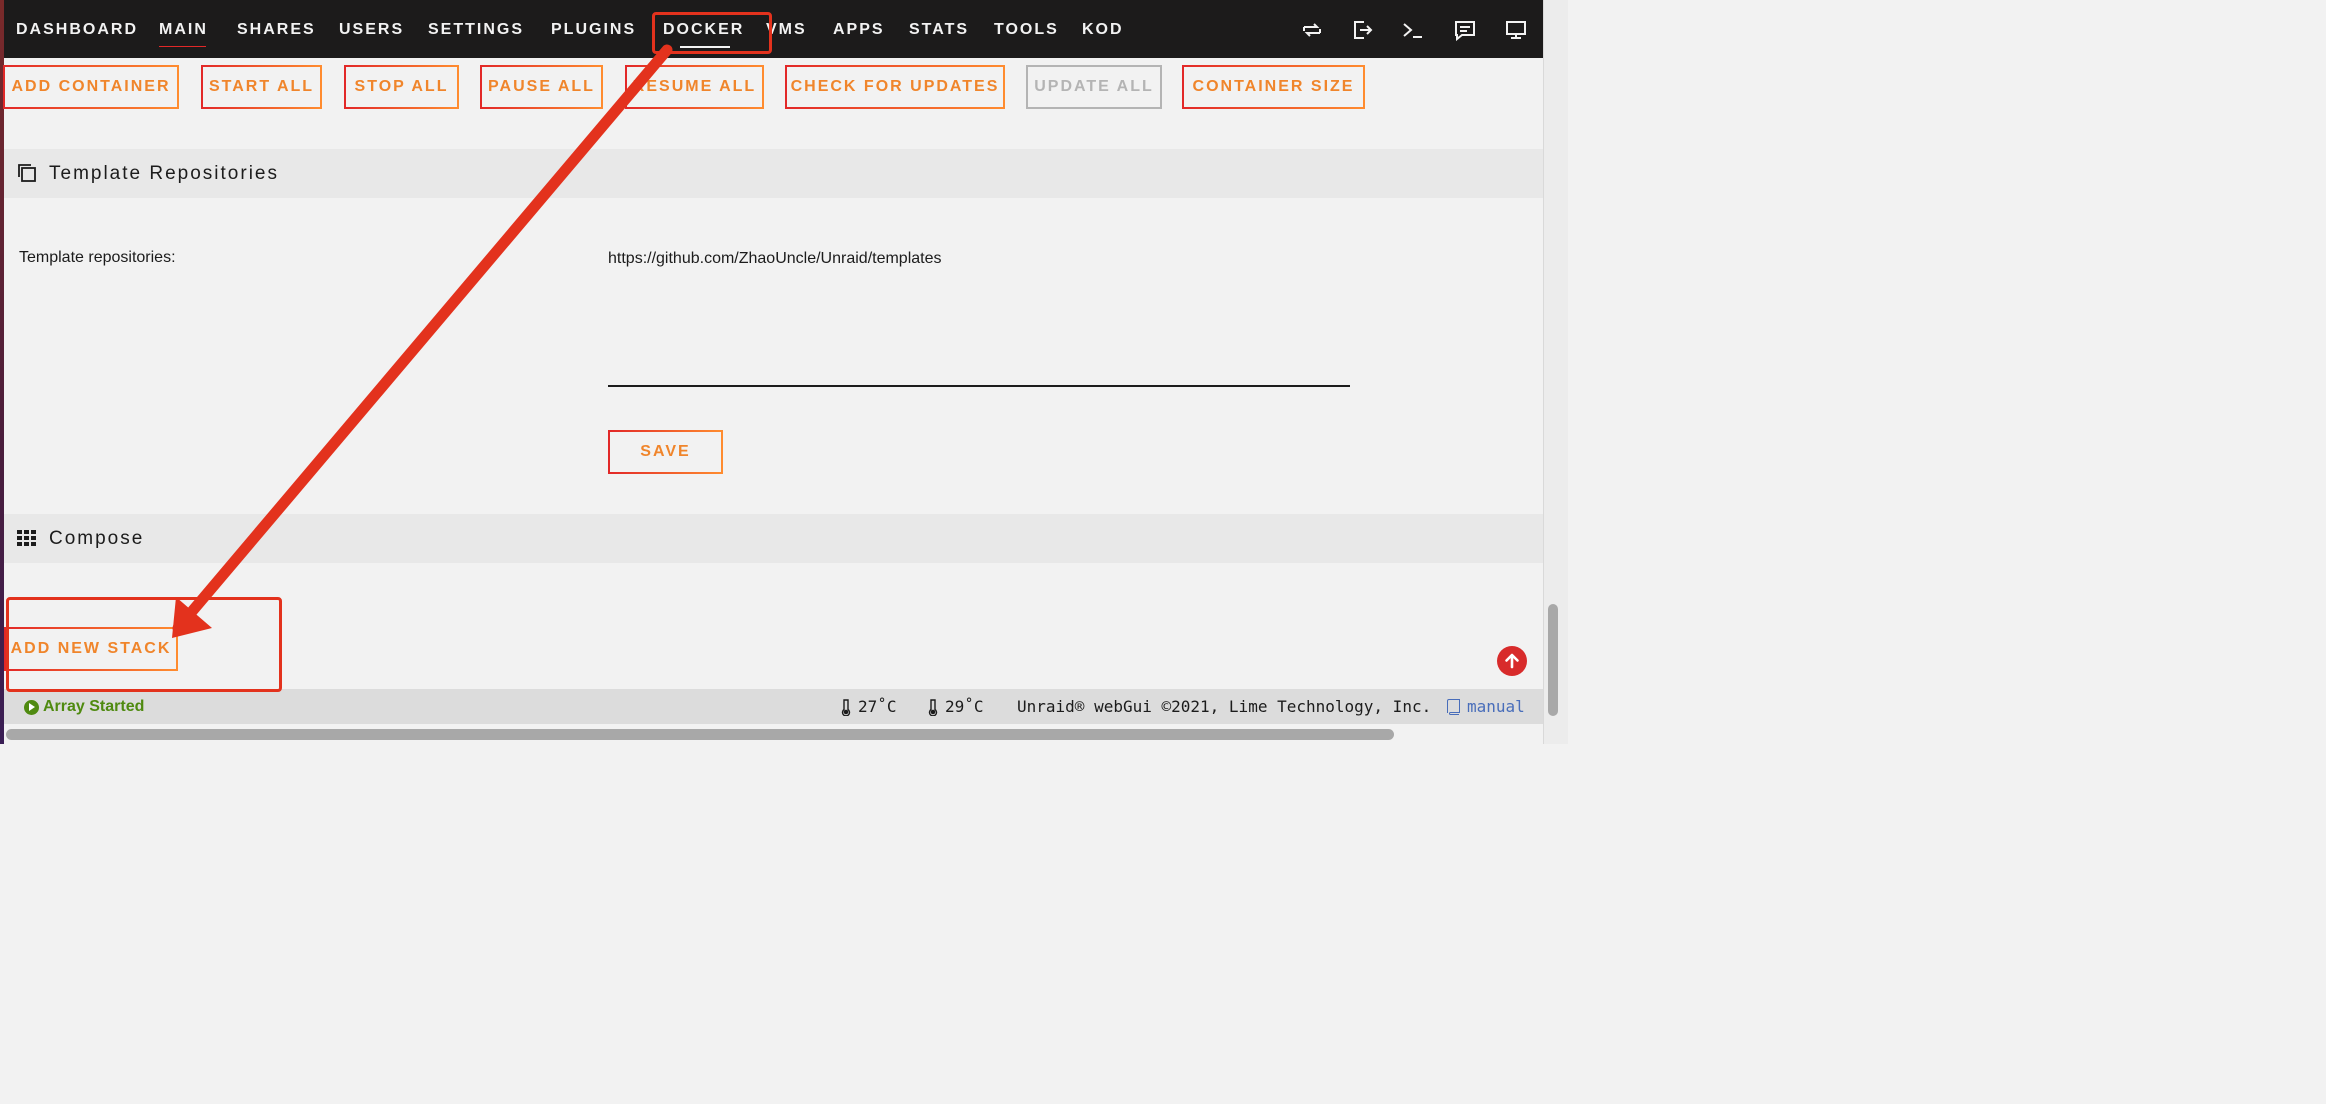 Image resolution: width=2326 pixels, height=1104 pixels. Describe the element at coordinates (77, 30) in the screenshot. I see `tab-dashboard: DASHBOARD` at that location.